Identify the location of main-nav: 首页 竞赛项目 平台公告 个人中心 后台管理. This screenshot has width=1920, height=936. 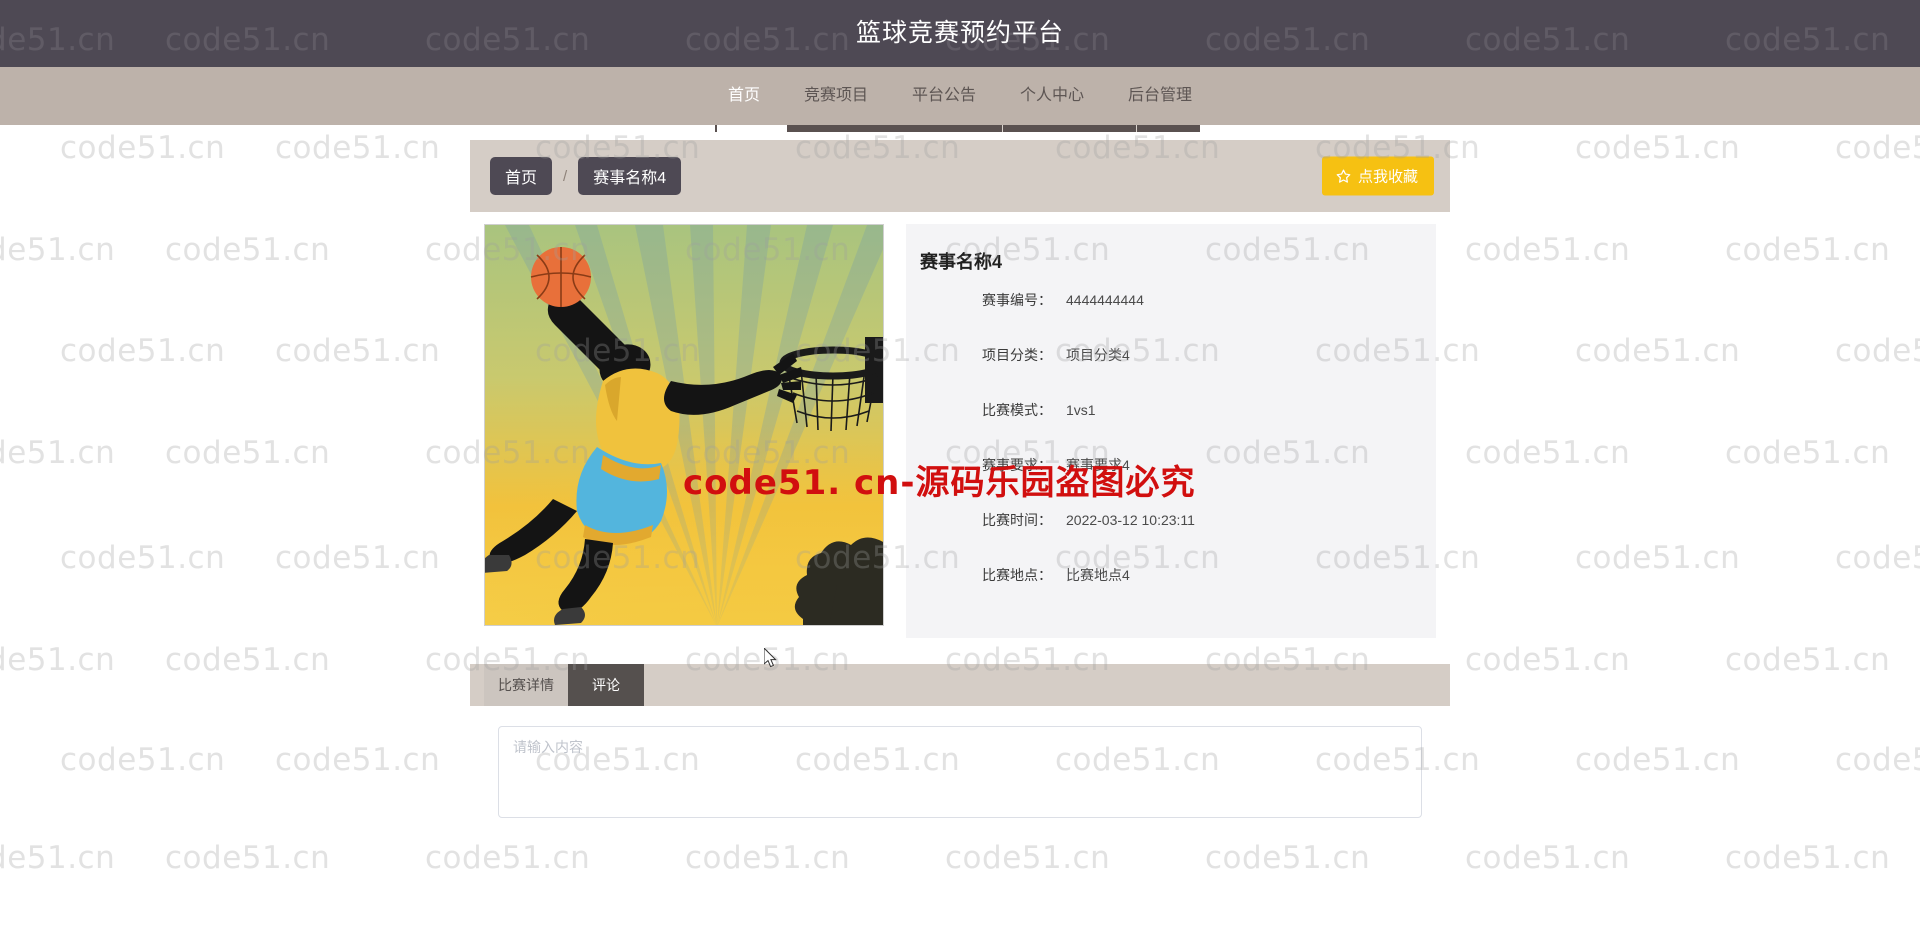
(960, 96).